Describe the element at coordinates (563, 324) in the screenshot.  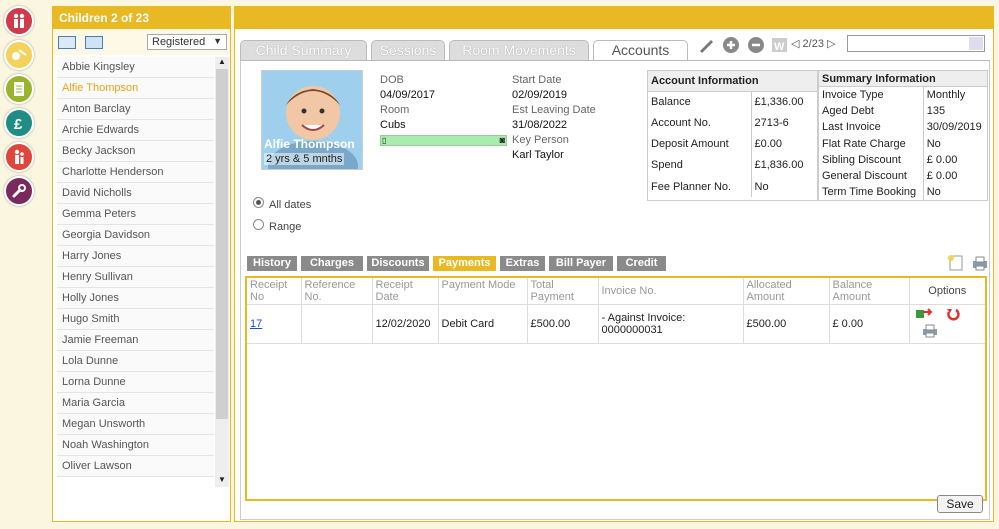
I see `total-payment-cell: £500.00` at that location.